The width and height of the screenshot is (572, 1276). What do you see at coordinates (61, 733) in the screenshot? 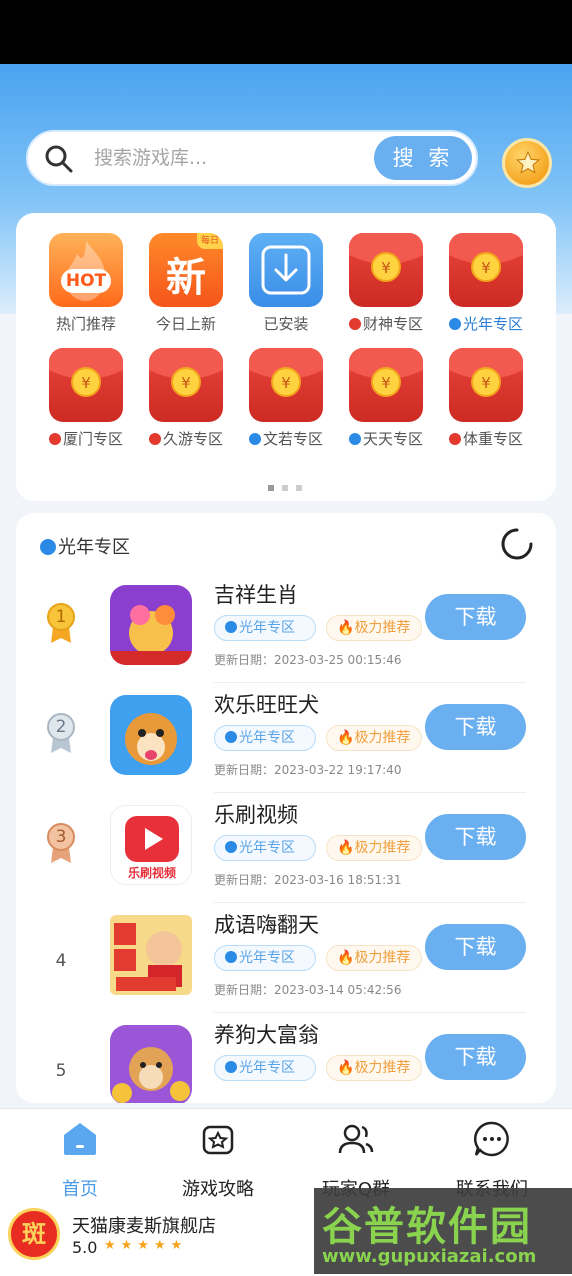
I see `silver-medal-icon: 2` at bounding box center [61, 733].